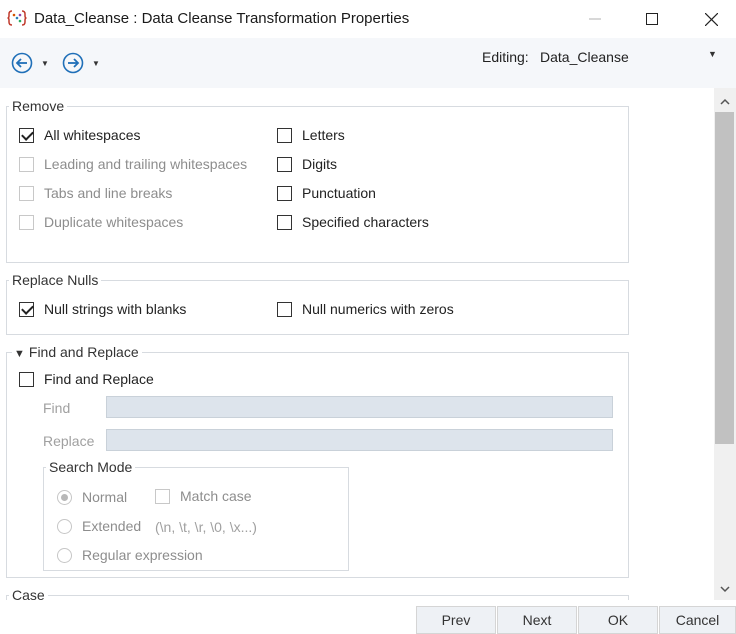 The image size is (736, 634). Describe the element at coordinates (712, 54) in the screenshot. I see `editing-dropdown-icon: ▼` at that location.